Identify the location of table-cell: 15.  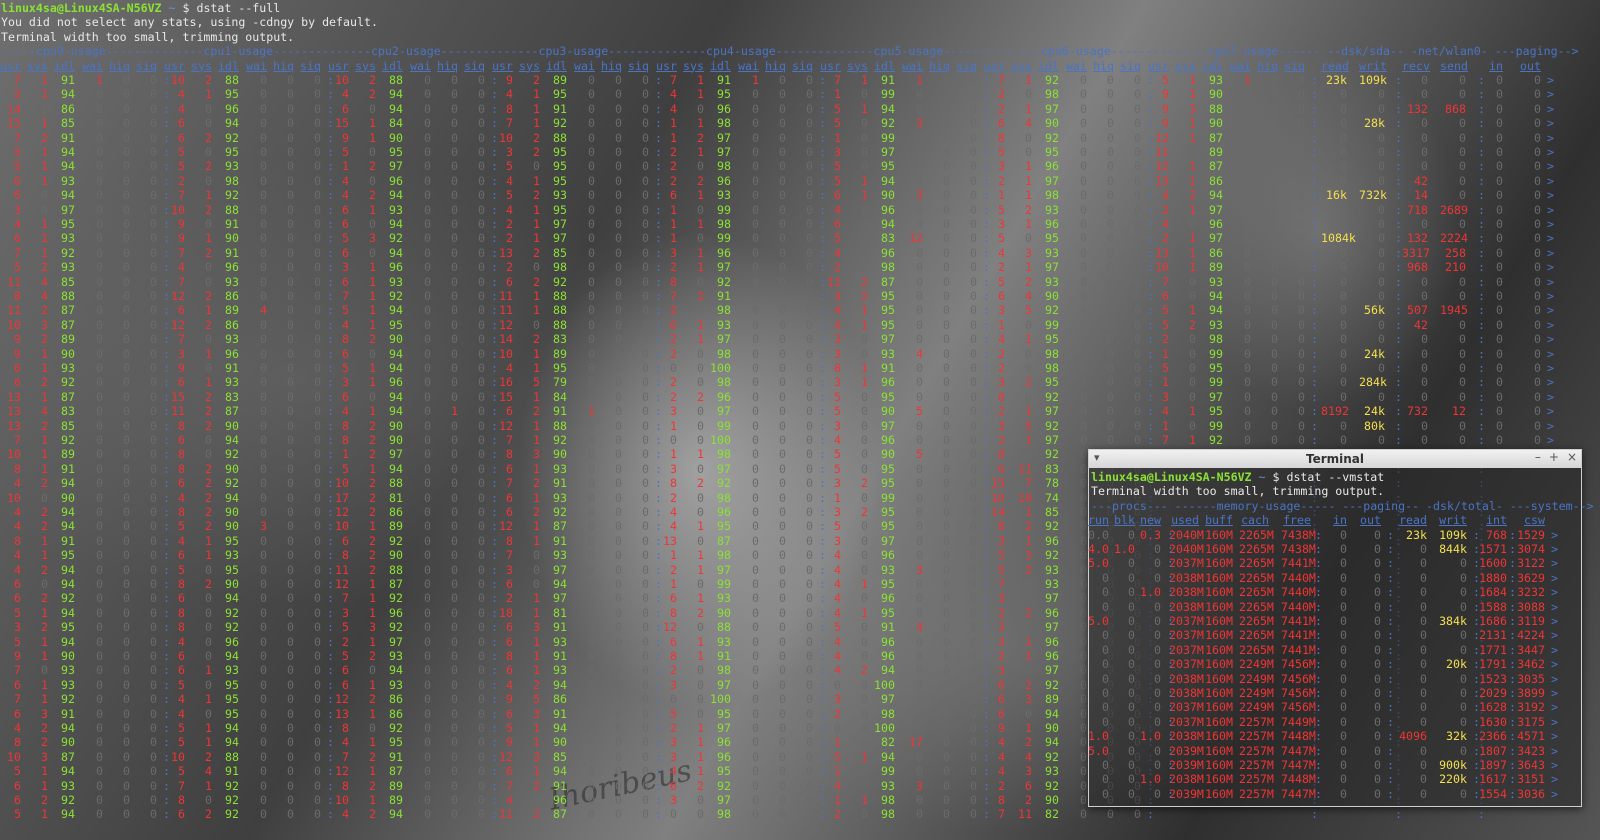
(14, 123).